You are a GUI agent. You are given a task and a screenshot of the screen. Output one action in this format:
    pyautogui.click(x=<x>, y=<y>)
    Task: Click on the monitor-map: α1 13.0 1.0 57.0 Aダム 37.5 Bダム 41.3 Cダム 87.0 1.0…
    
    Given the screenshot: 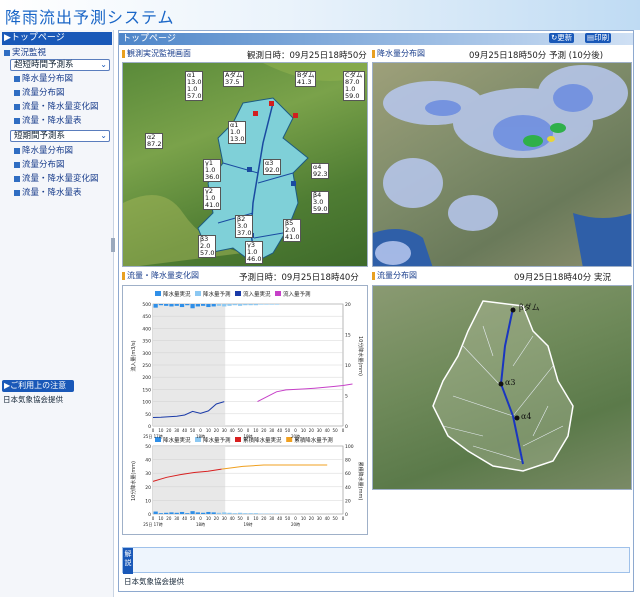 What is the action you would take?
    pyautogui.click(x=245, y=164)
    